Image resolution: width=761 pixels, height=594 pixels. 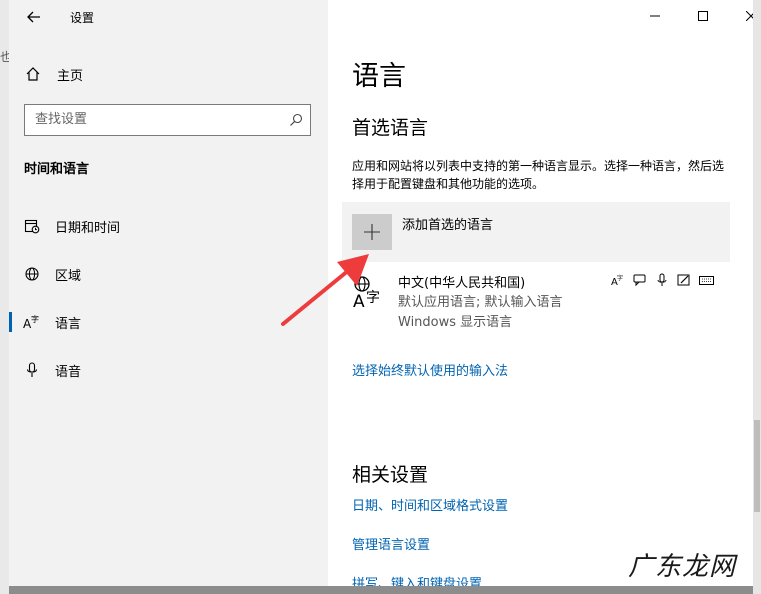 What do you see at coordinates (296, 120) in the screenshot?
I see `search-icon` at bounding box center [296, 120].